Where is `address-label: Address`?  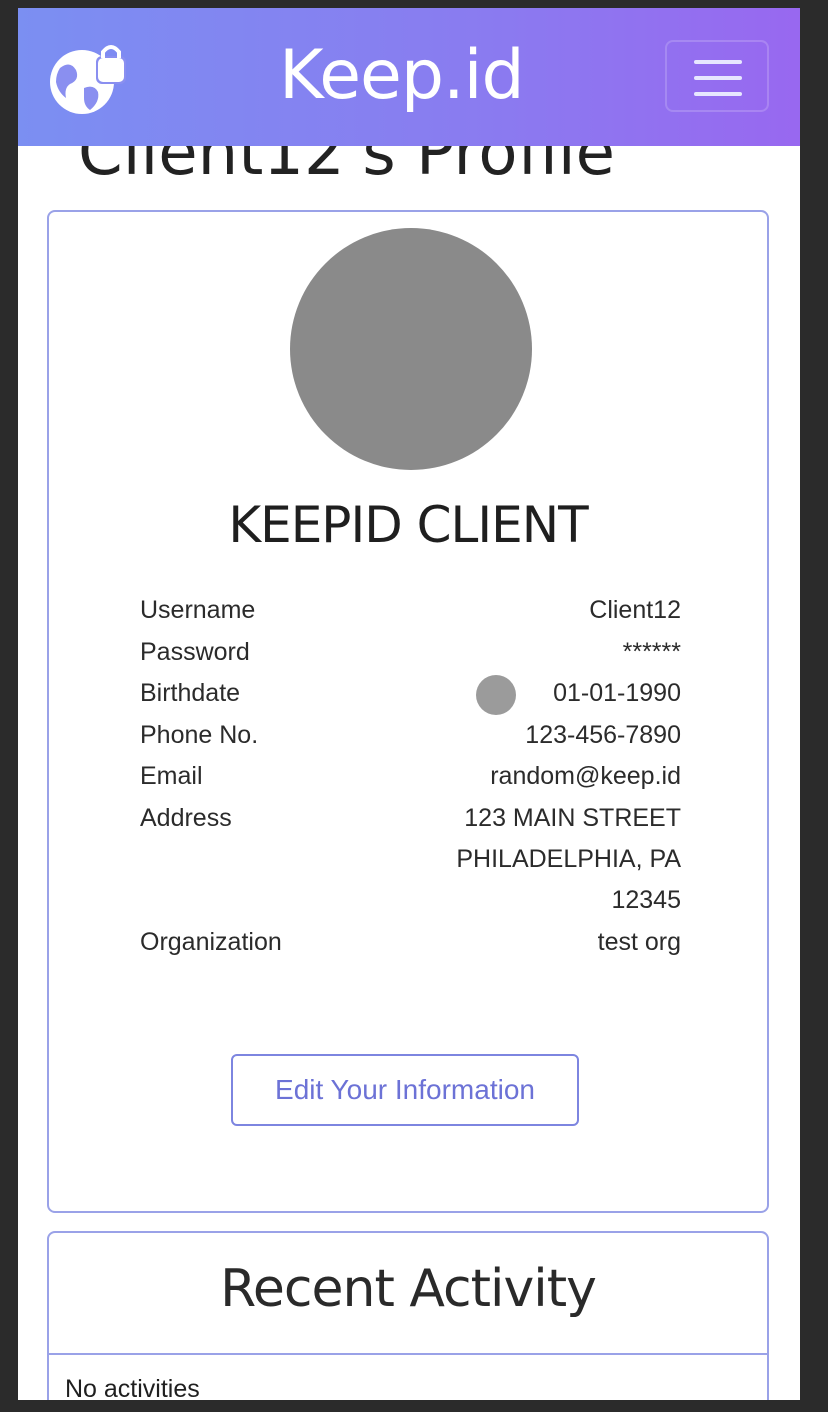
address-label: Address is located at coordinates (186, 818).